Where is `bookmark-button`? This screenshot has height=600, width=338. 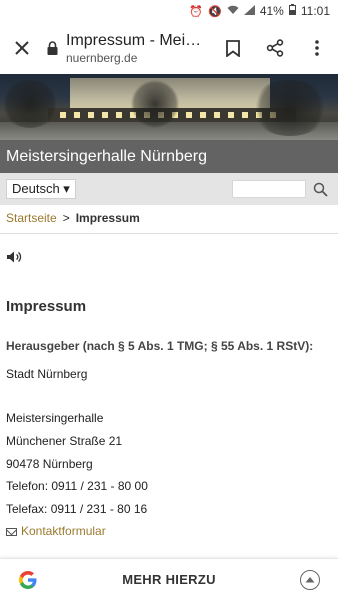 bookmark-button is located at coordinates (233, 48).